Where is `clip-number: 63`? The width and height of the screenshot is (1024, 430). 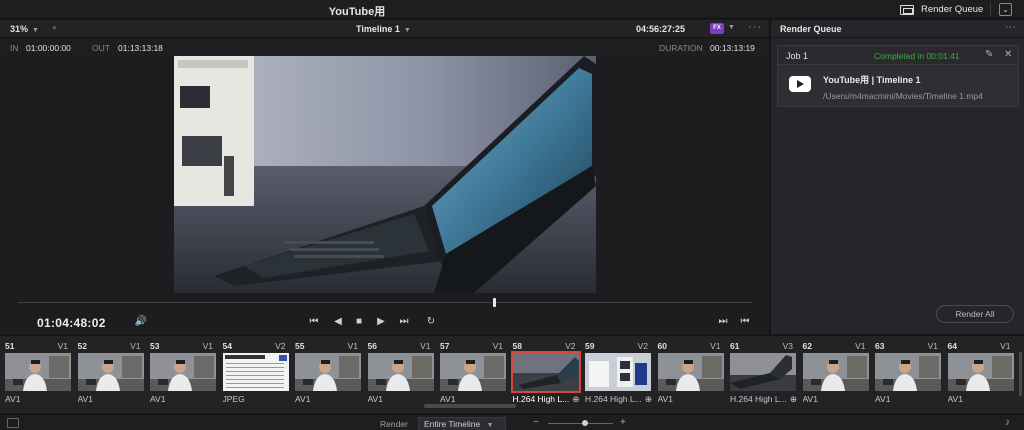
clip-number: 63 is located at coordinates (880, 346).